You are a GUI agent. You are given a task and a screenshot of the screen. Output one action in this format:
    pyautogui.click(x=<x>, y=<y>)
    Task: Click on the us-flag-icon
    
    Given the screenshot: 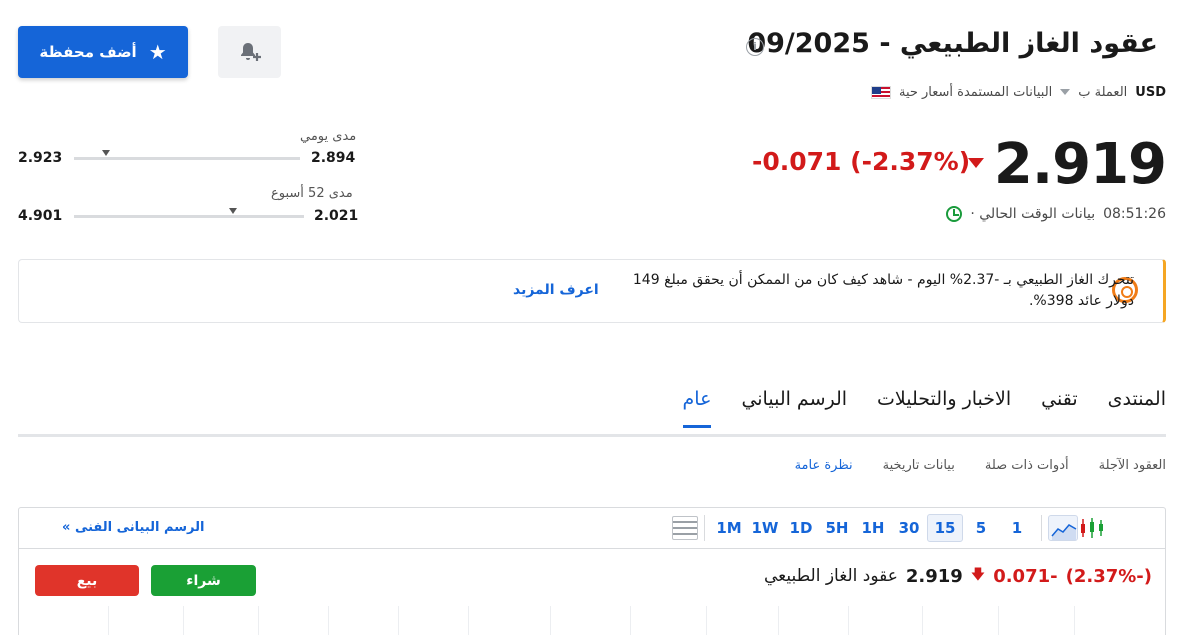 What is the action you would take?
    pyautogui.click(x=880, y=92)
    